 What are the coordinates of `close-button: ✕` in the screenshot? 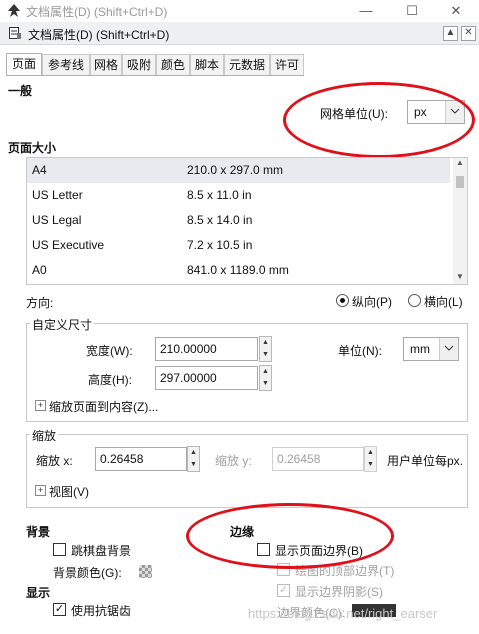 It's located at (456, 11).